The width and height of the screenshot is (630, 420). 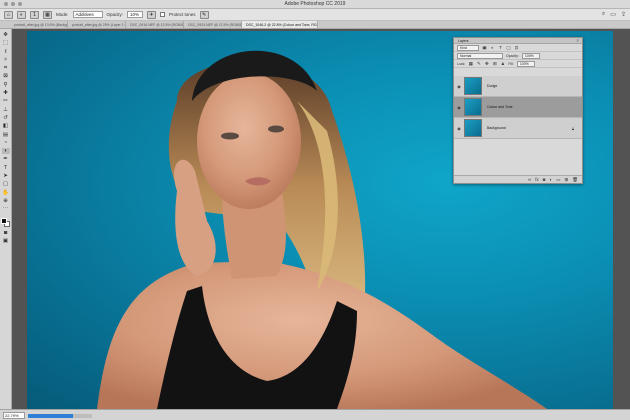 What do you see at coordinates (6, 241) in the screenshot?
I see `screen-mode-icon: ▣` at bounding box center [6, 241].